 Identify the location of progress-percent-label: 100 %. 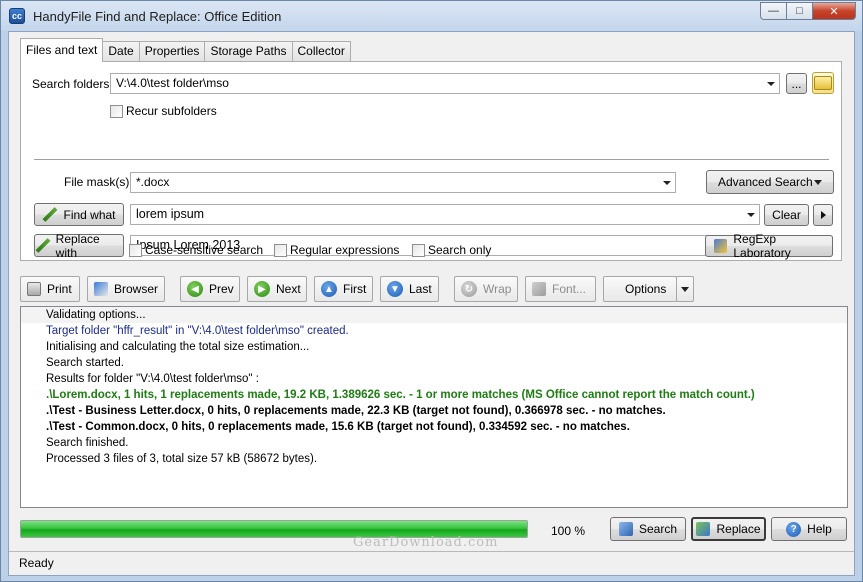
(568, 531).